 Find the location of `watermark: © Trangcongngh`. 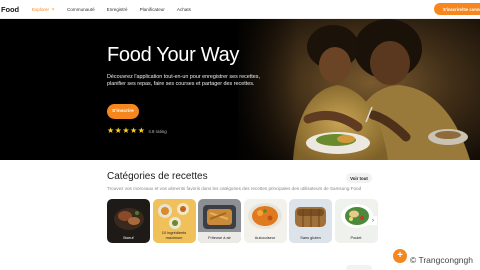

watermark: © Trangcongngh is located at coordinates (441, 260).